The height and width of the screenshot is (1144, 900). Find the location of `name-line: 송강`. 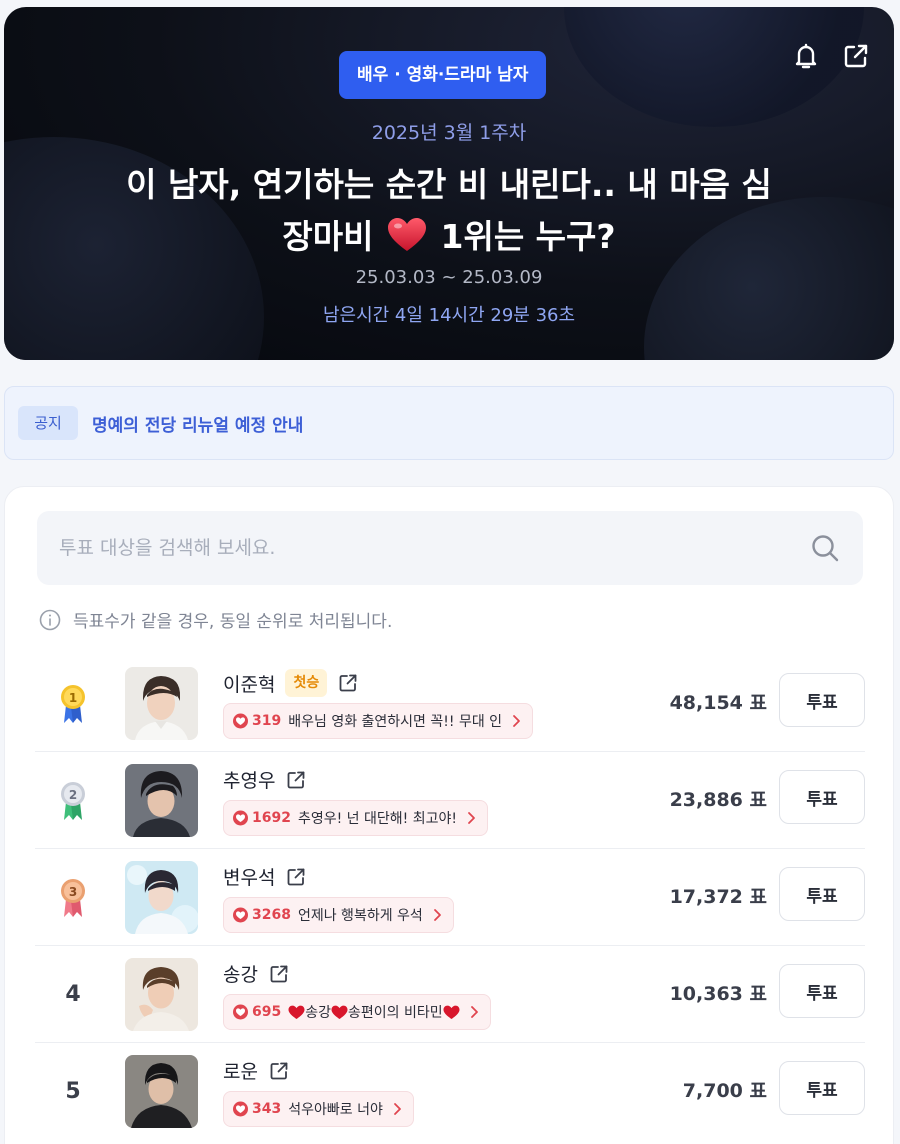

name-line: 송강 is located at coordinates (256, 973).